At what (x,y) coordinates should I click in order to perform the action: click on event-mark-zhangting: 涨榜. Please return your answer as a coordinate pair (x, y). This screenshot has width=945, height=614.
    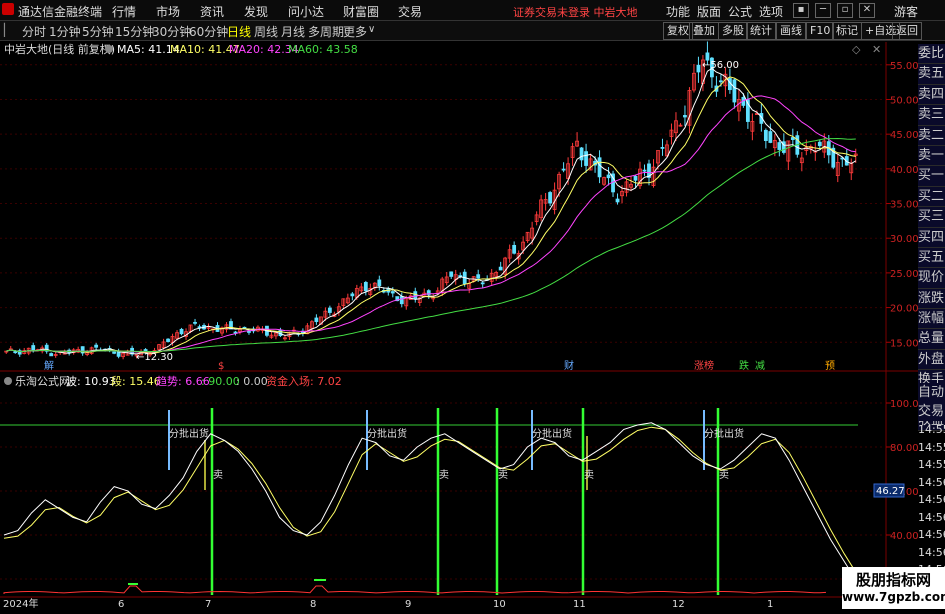
    Looking at the image, I should click on (704, 365).